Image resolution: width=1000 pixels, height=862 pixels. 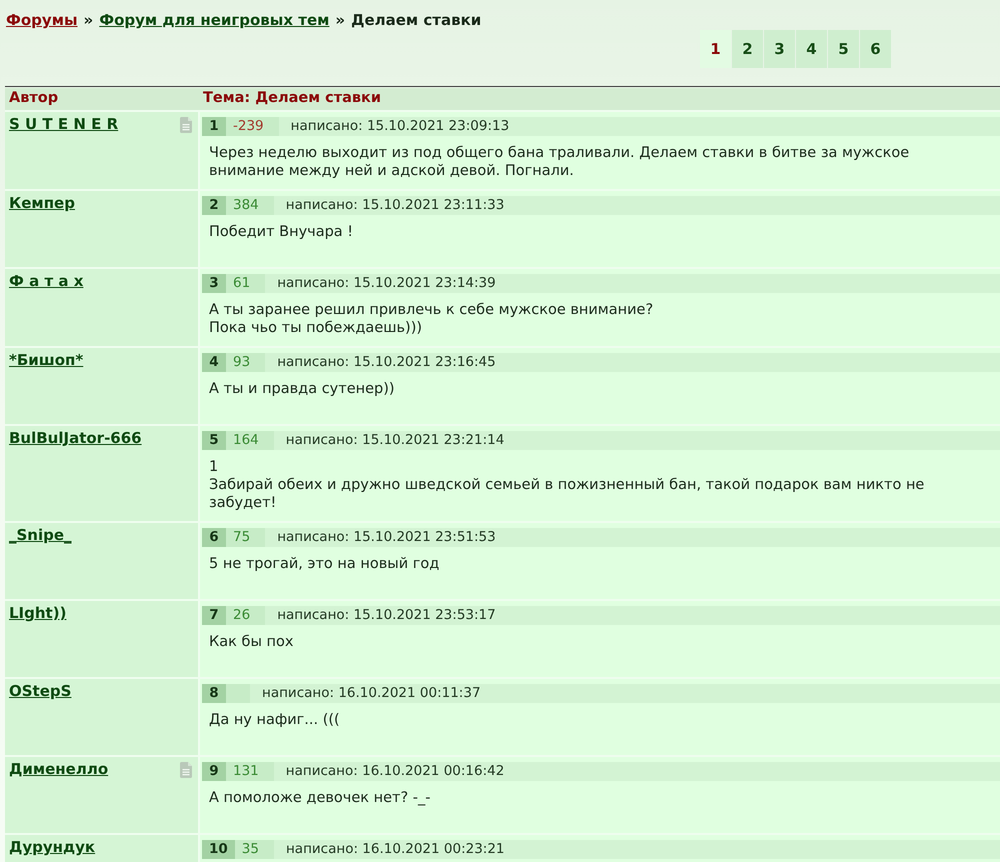 I want to click on post-number: 9, so click(x=214, y=771).